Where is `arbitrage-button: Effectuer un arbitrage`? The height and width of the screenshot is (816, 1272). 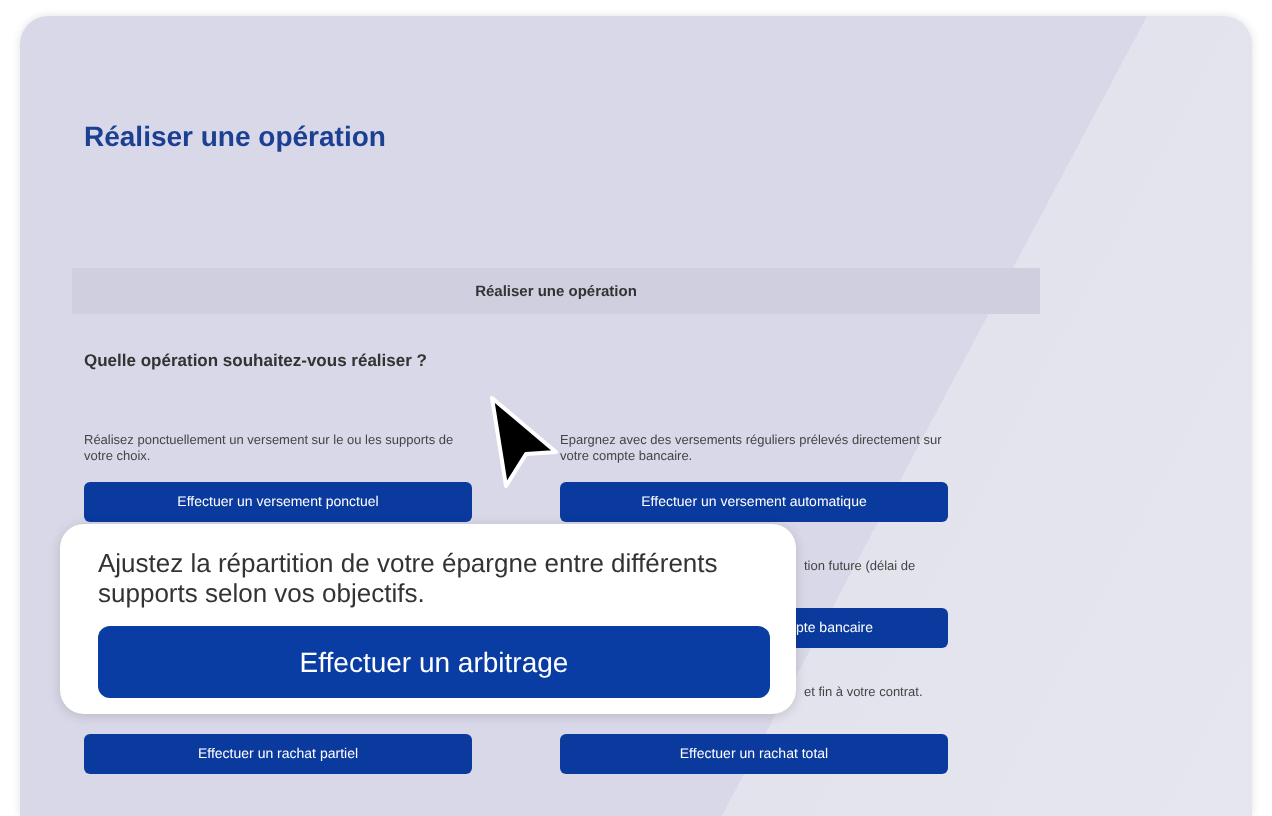 arbitrage-button: Effectuer un arbitrage is located at coordinates (434, 662).